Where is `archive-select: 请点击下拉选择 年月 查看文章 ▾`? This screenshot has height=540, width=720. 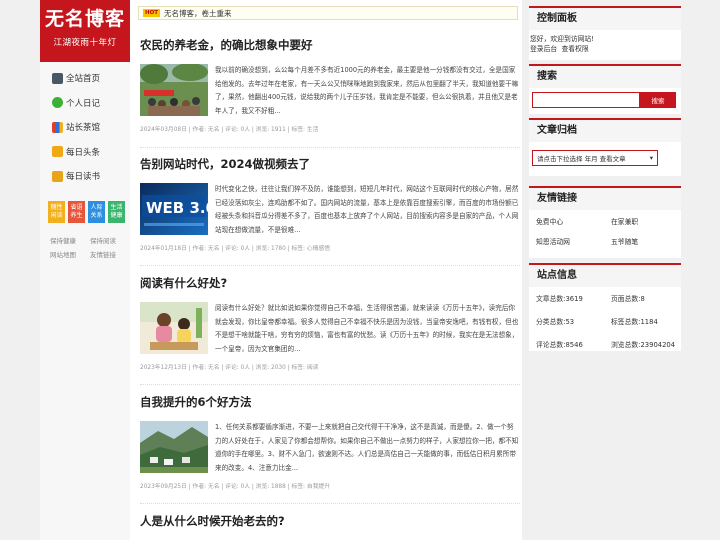 archive-select: 请点击下拉选择 年月 查看文章 ▾ is located at coordinates (595, 158).